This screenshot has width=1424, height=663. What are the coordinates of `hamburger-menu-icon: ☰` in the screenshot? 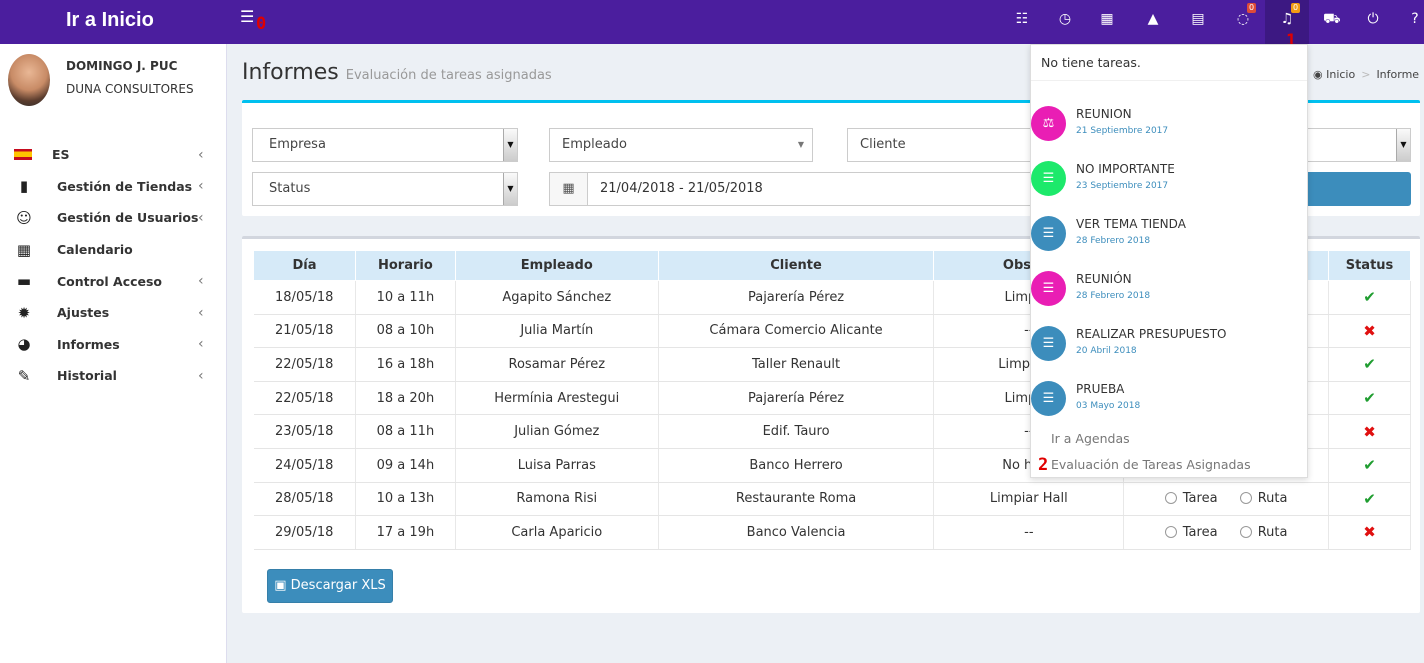 It's located at (247, 17).